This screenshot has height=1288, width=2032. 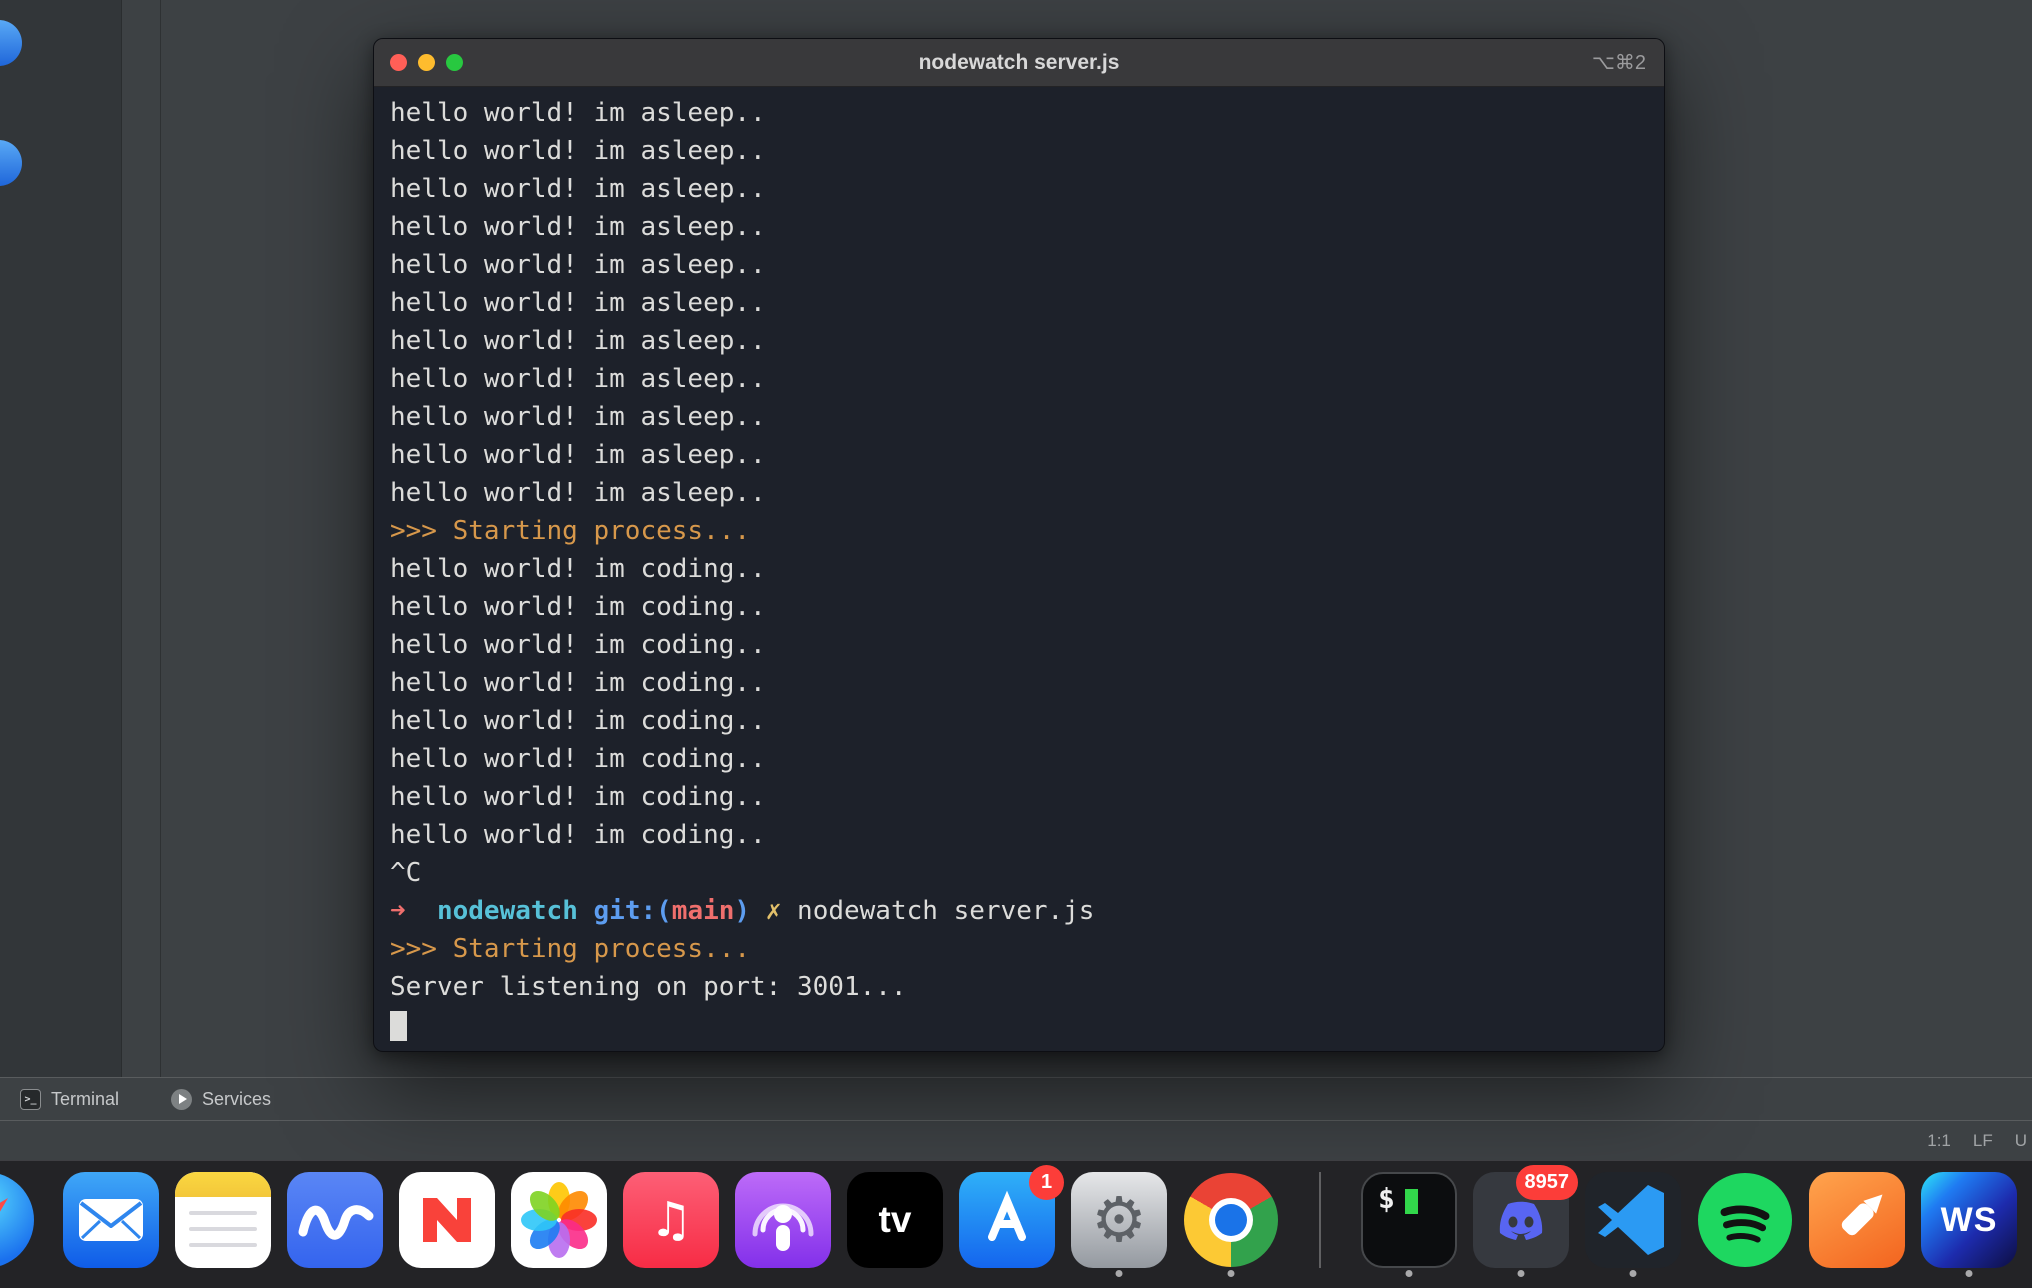 I want to click on zoom-button, so click(x=454, y=62).